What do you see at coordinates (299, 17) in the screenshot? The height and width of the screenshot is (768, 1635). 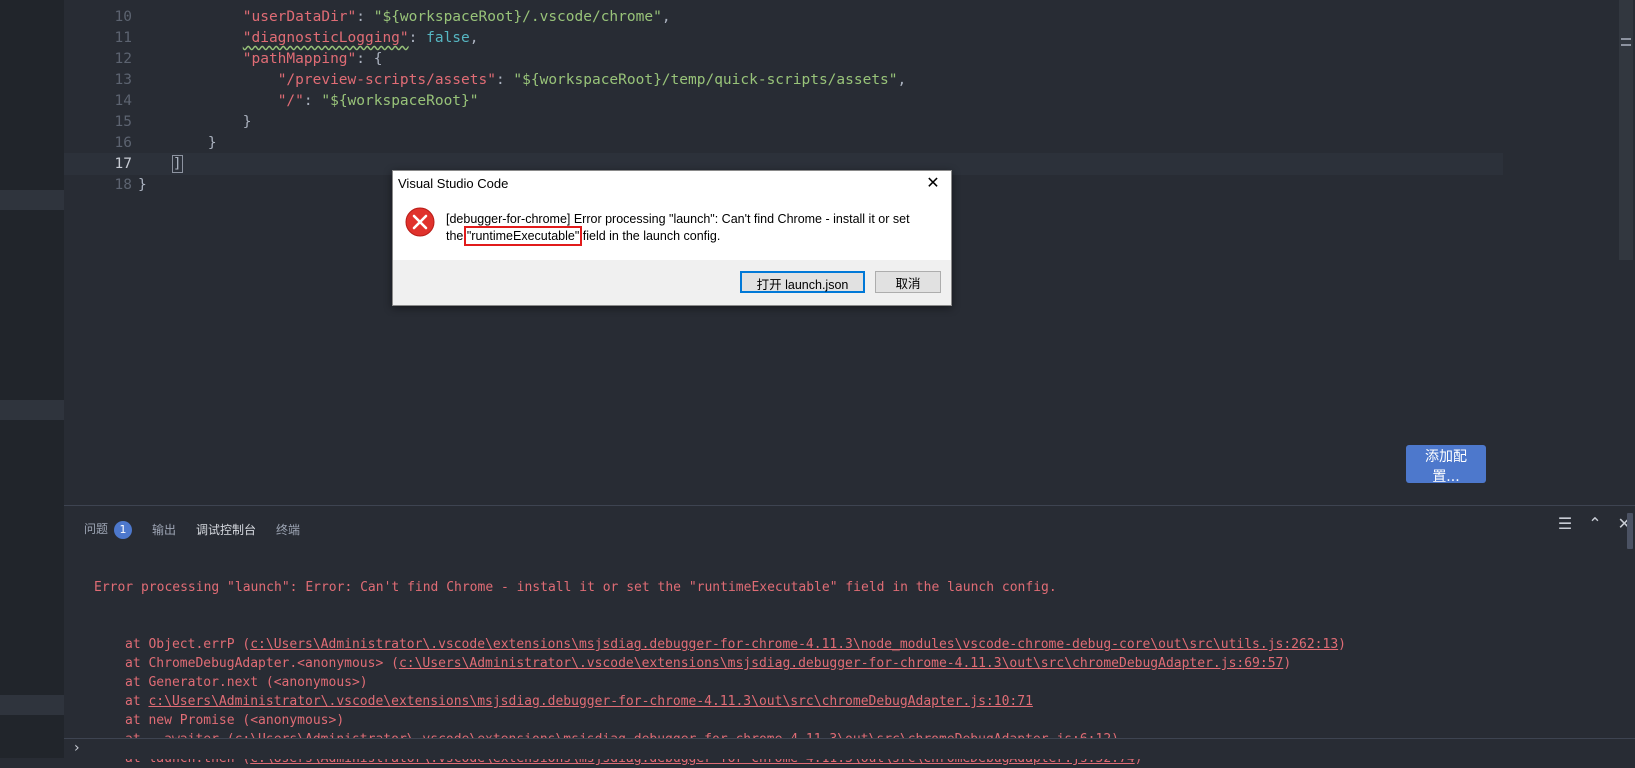 I see `code-token: "userDataDir"` at bounding box center [299, 17].